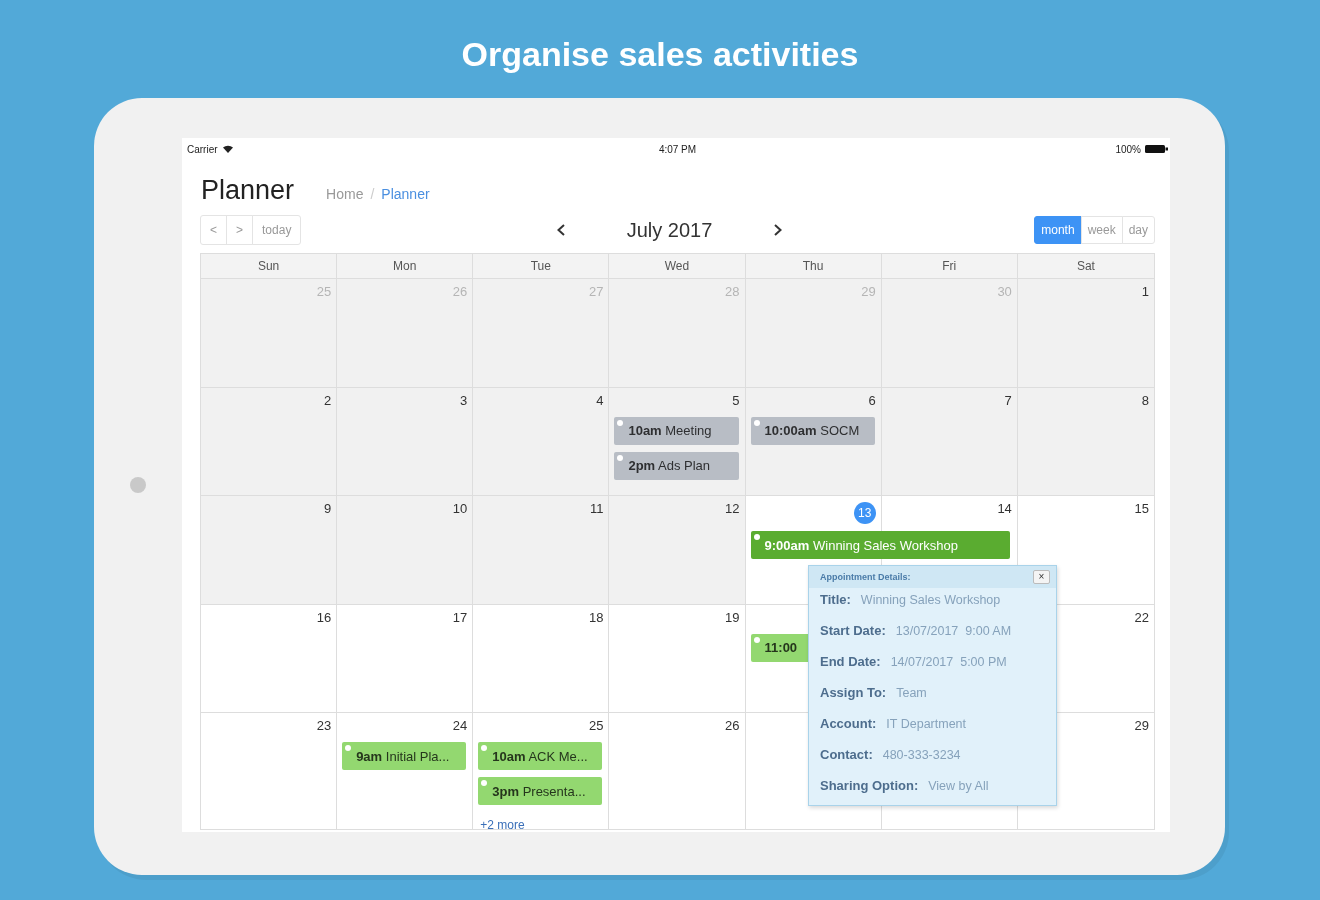  I want to click on day-number: 12, so click(732, 508).